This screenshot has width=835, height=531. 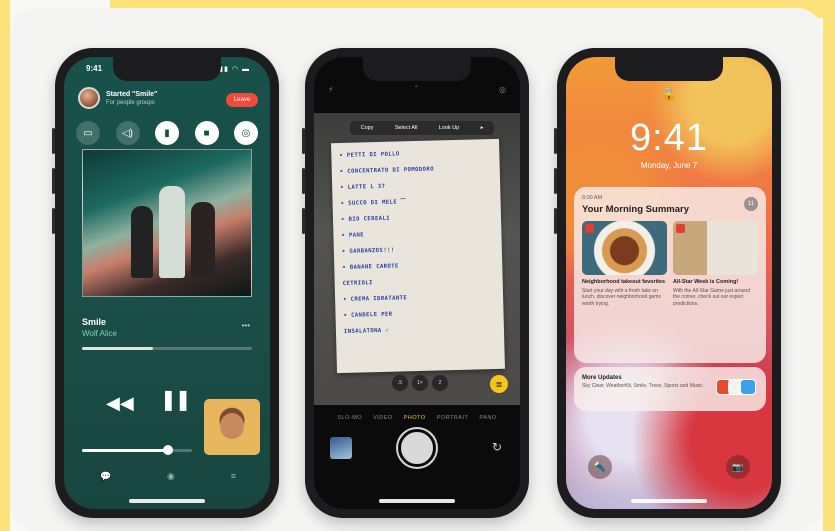 I want to click on avatar, so click(x=89, y=98).